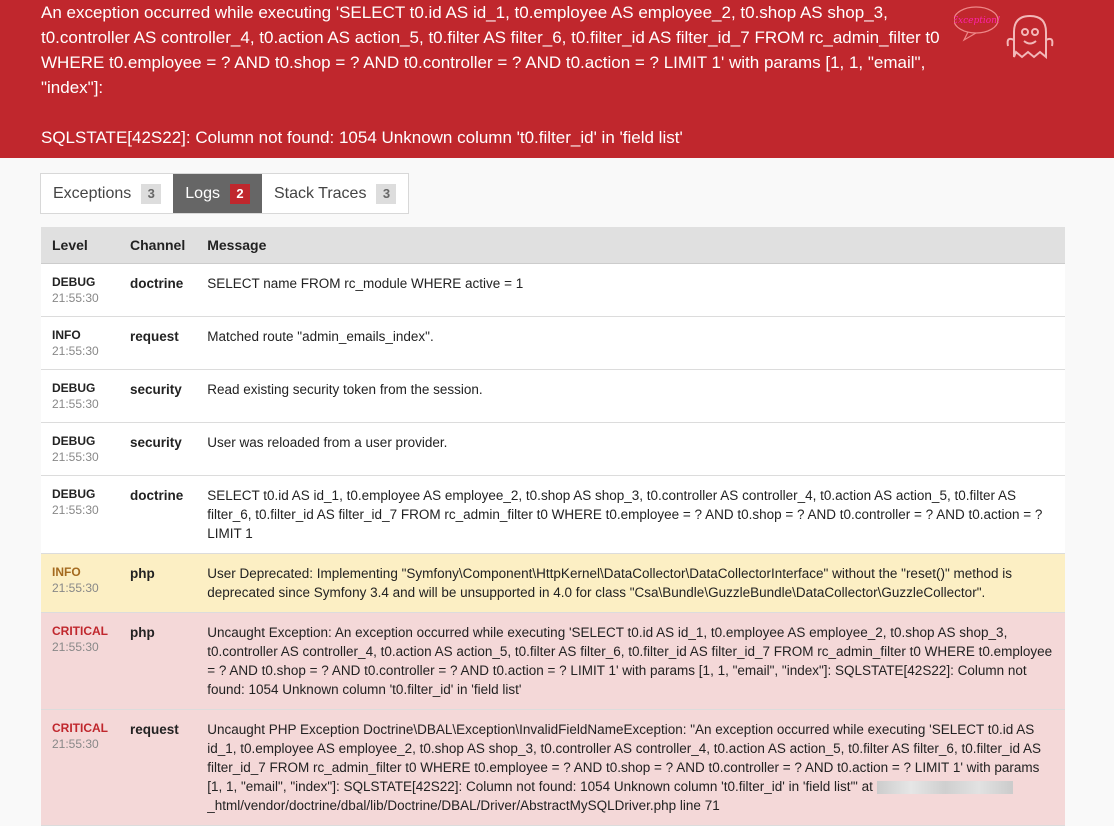 This screenshot has width=1114, height=826. Describe the element at coordinates (92, 193) in the screenshot. I see `tab-label: Exceptions` at that location.